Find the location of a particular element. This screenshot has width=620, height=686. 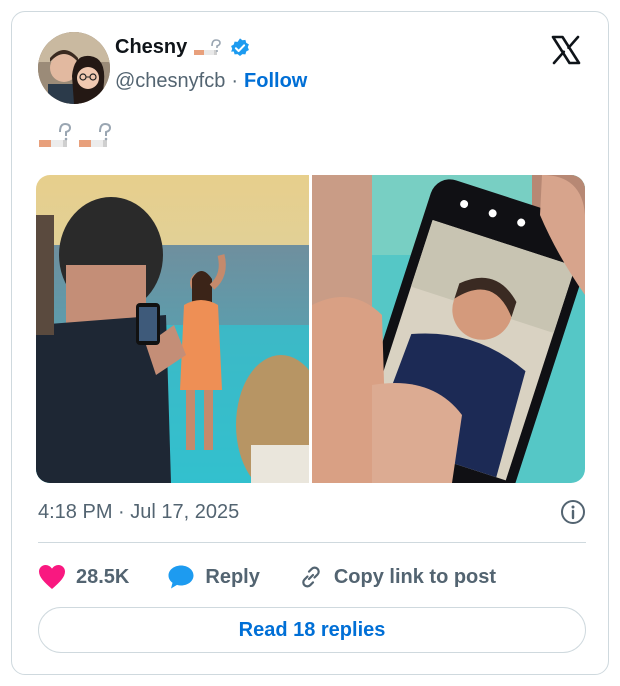

display-name: Chesny is located at coordinates (151, 47).